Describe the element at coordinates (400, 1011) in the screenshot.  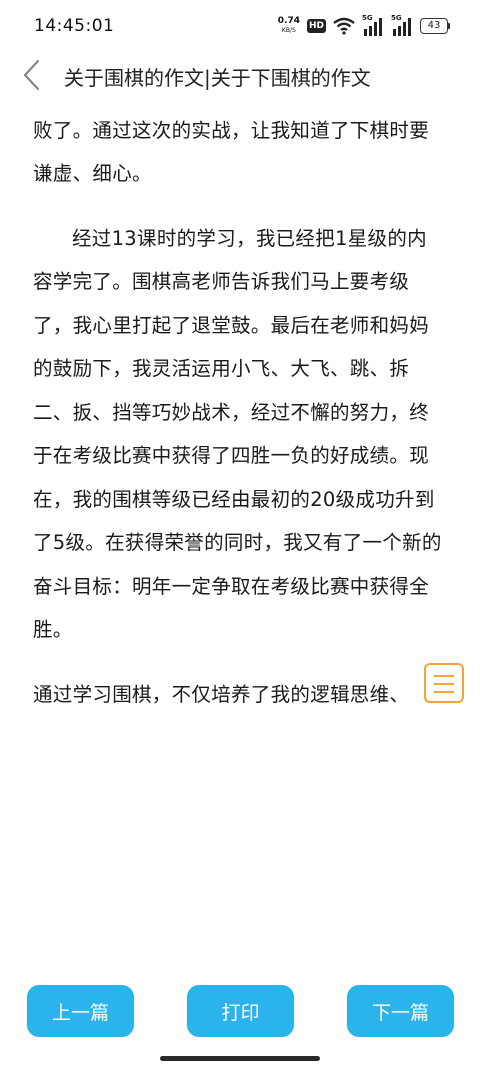
I see `next-article-button: 下一篇` at that location.